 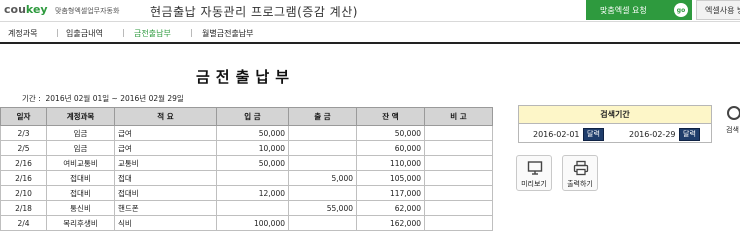 What do you see at coordinates (322, 116) in the screenshot?
I see `column-header-withdrawal: 출 금` at bounding box center [322, 116].